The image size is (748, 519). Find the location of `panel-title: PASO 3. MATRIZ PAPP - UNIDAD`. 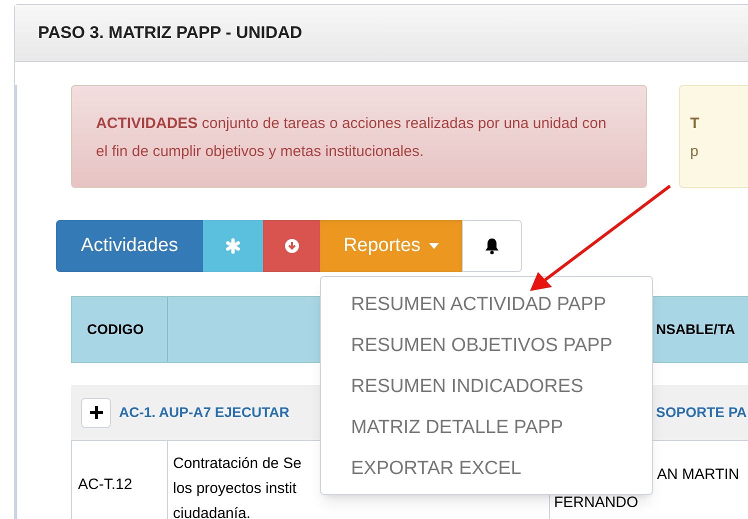

panel-title: PASO 3. MATRIZ PAPP - UNIDAD is located at coordinates (170, 33).